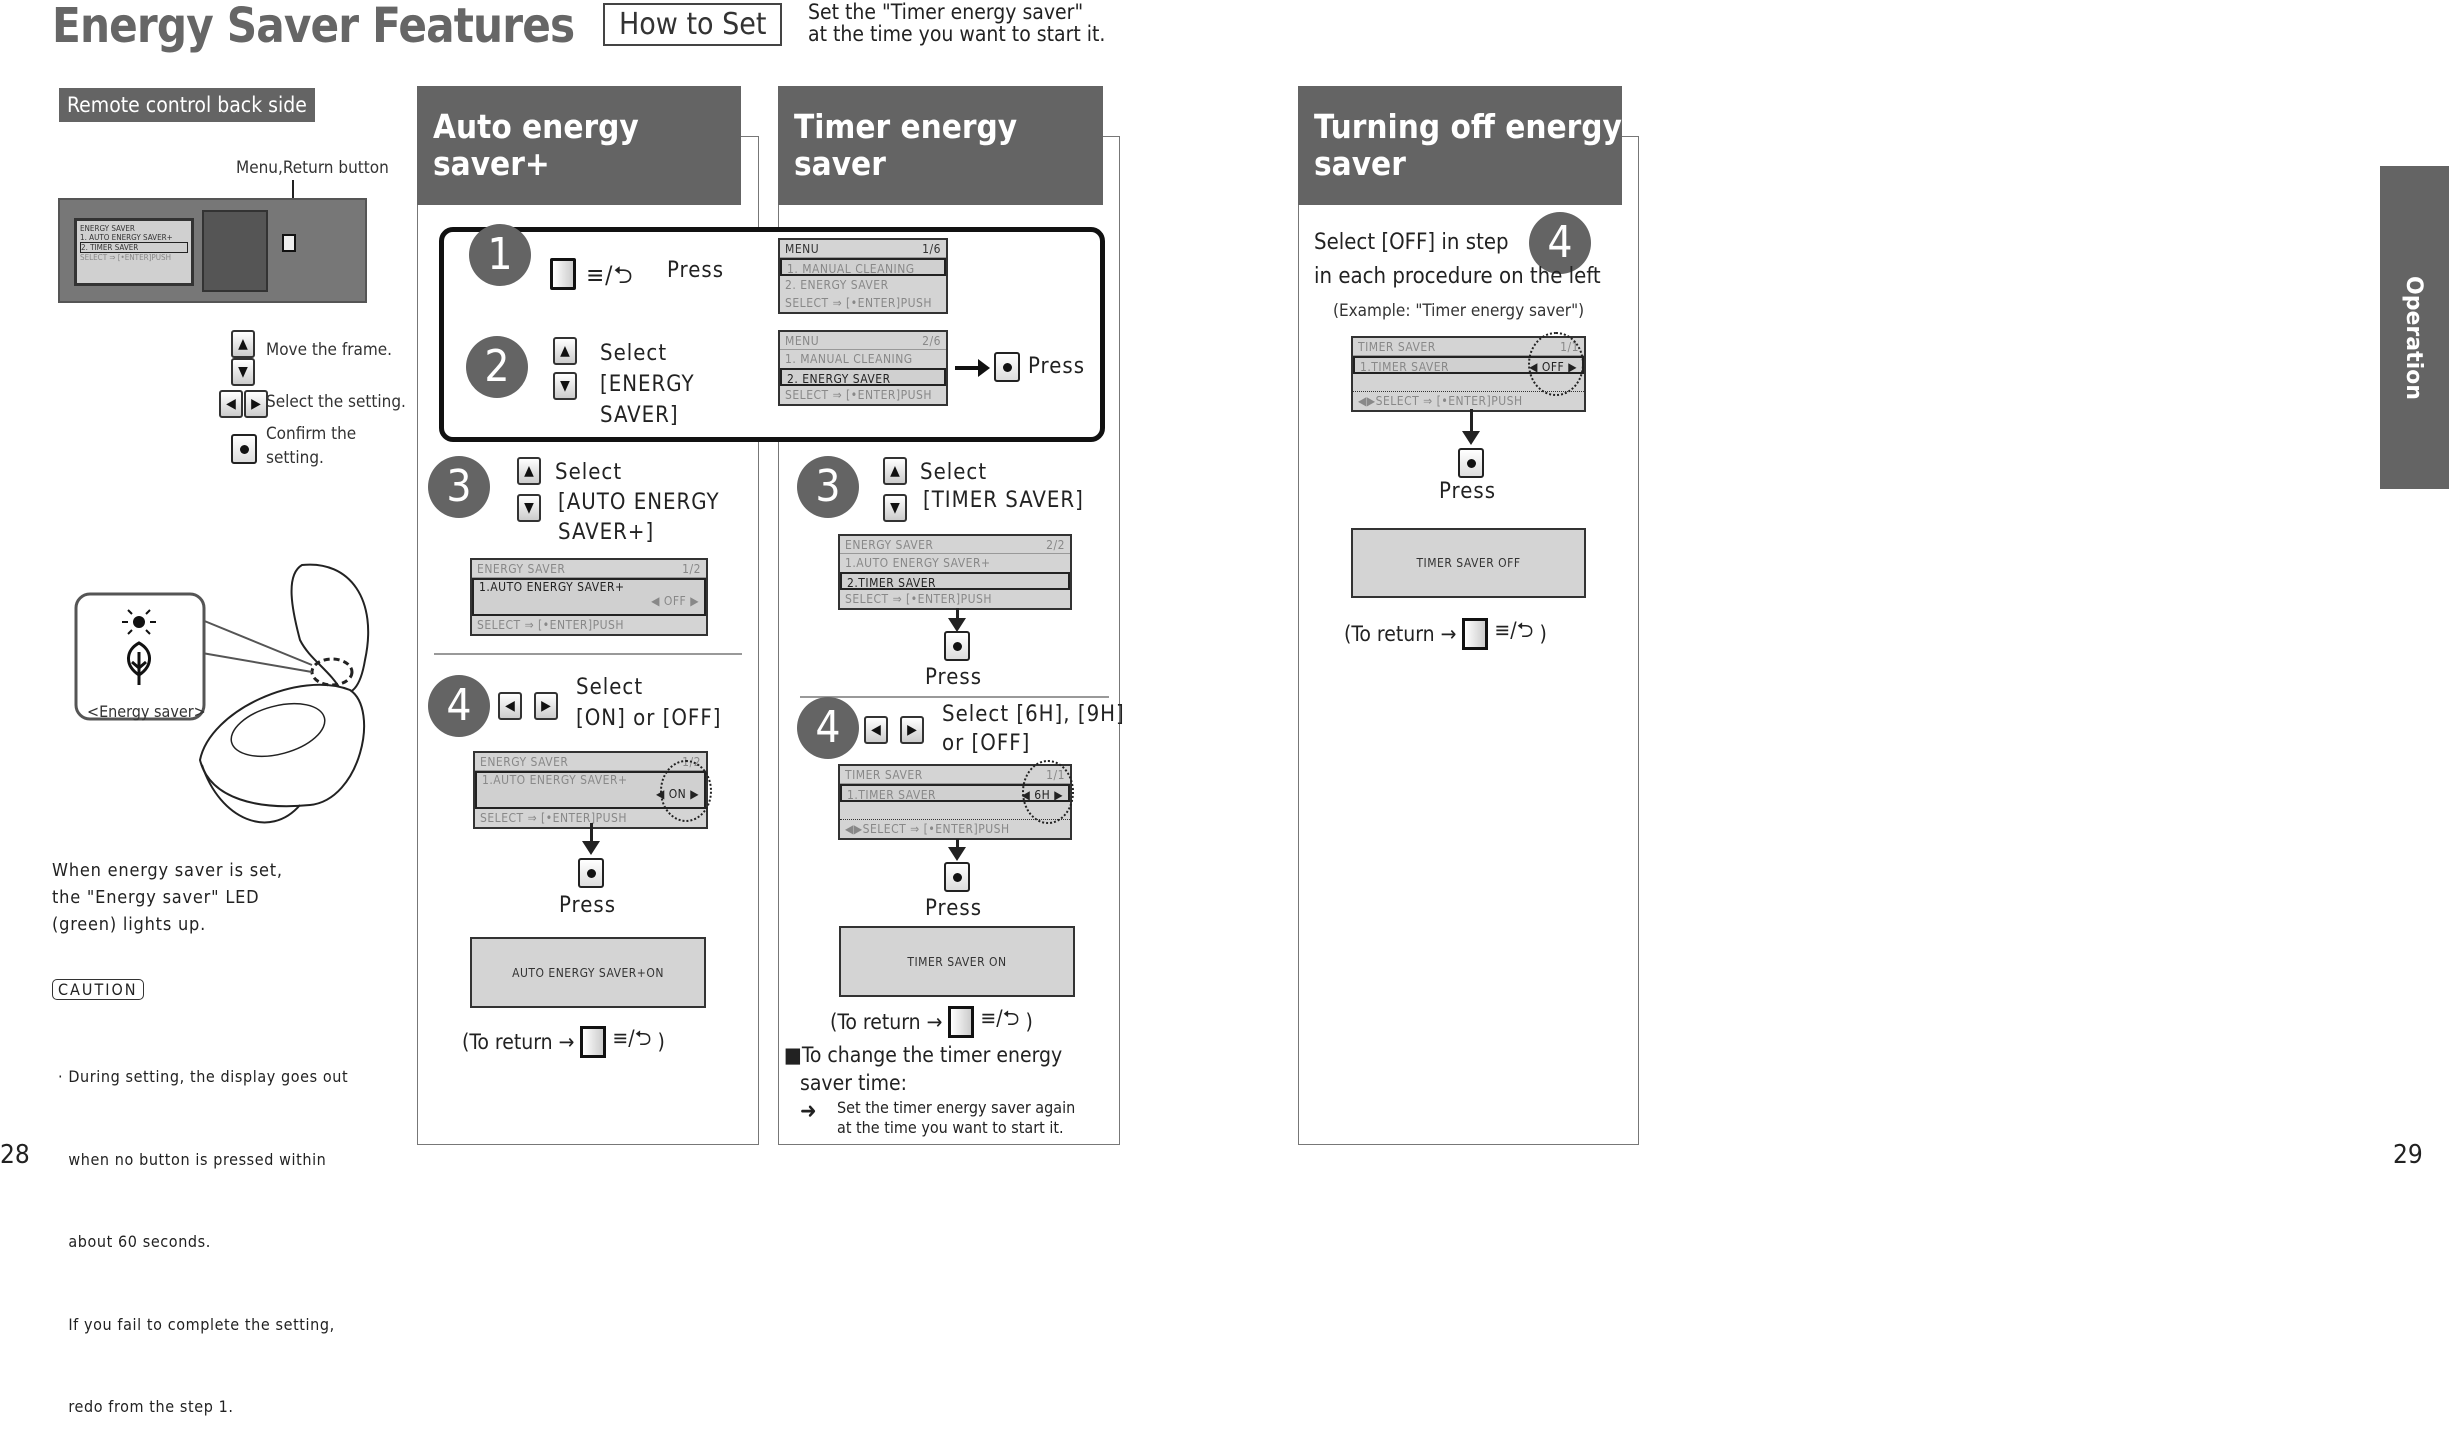 The image size is (2449, 1448). What do you see at coordinates (196, 1324) in the screenshot?
I see `caution-line: If you fail to complete the setting,` at bounding box center [196, 1324].